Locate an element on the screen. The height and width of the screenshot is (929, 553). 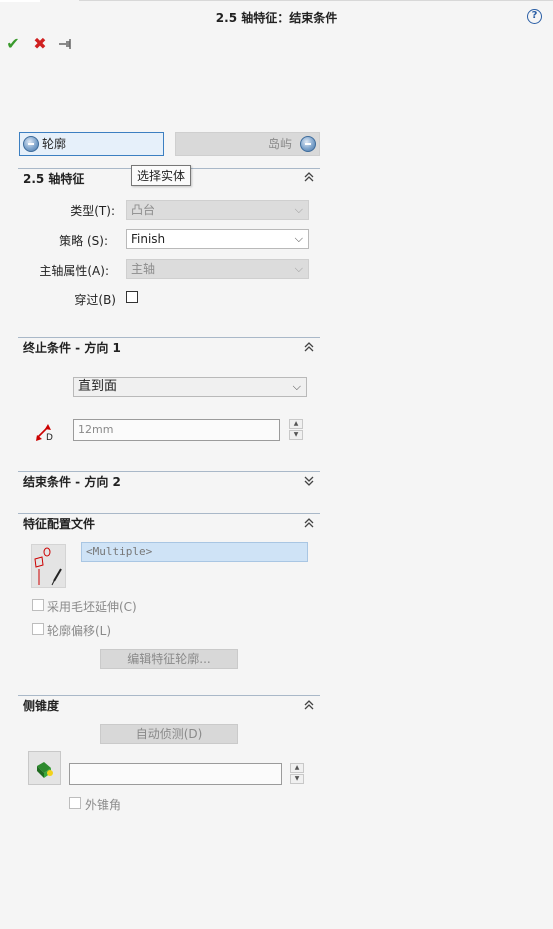
stock-extend-label: 采用毛坯延伸(C) is located at coordinates (92, 607).